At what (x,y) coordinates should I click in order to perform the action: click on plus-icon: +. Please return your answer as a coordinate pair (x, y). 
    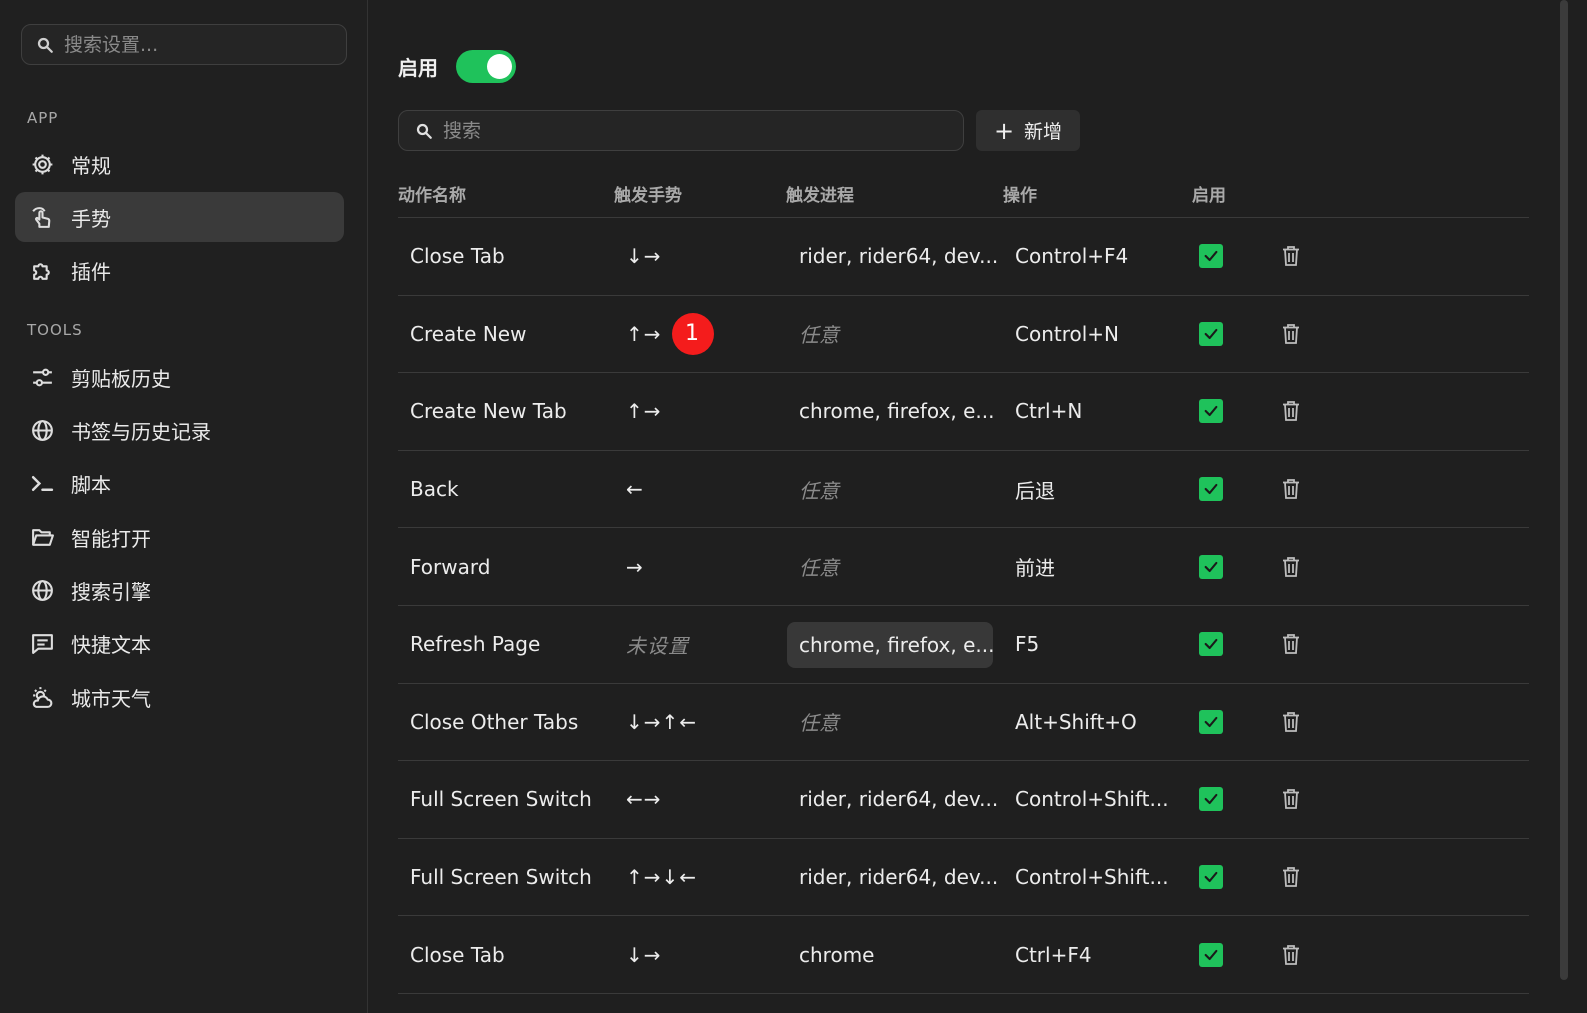
    Looking at the image, I should click on (1004, 130).